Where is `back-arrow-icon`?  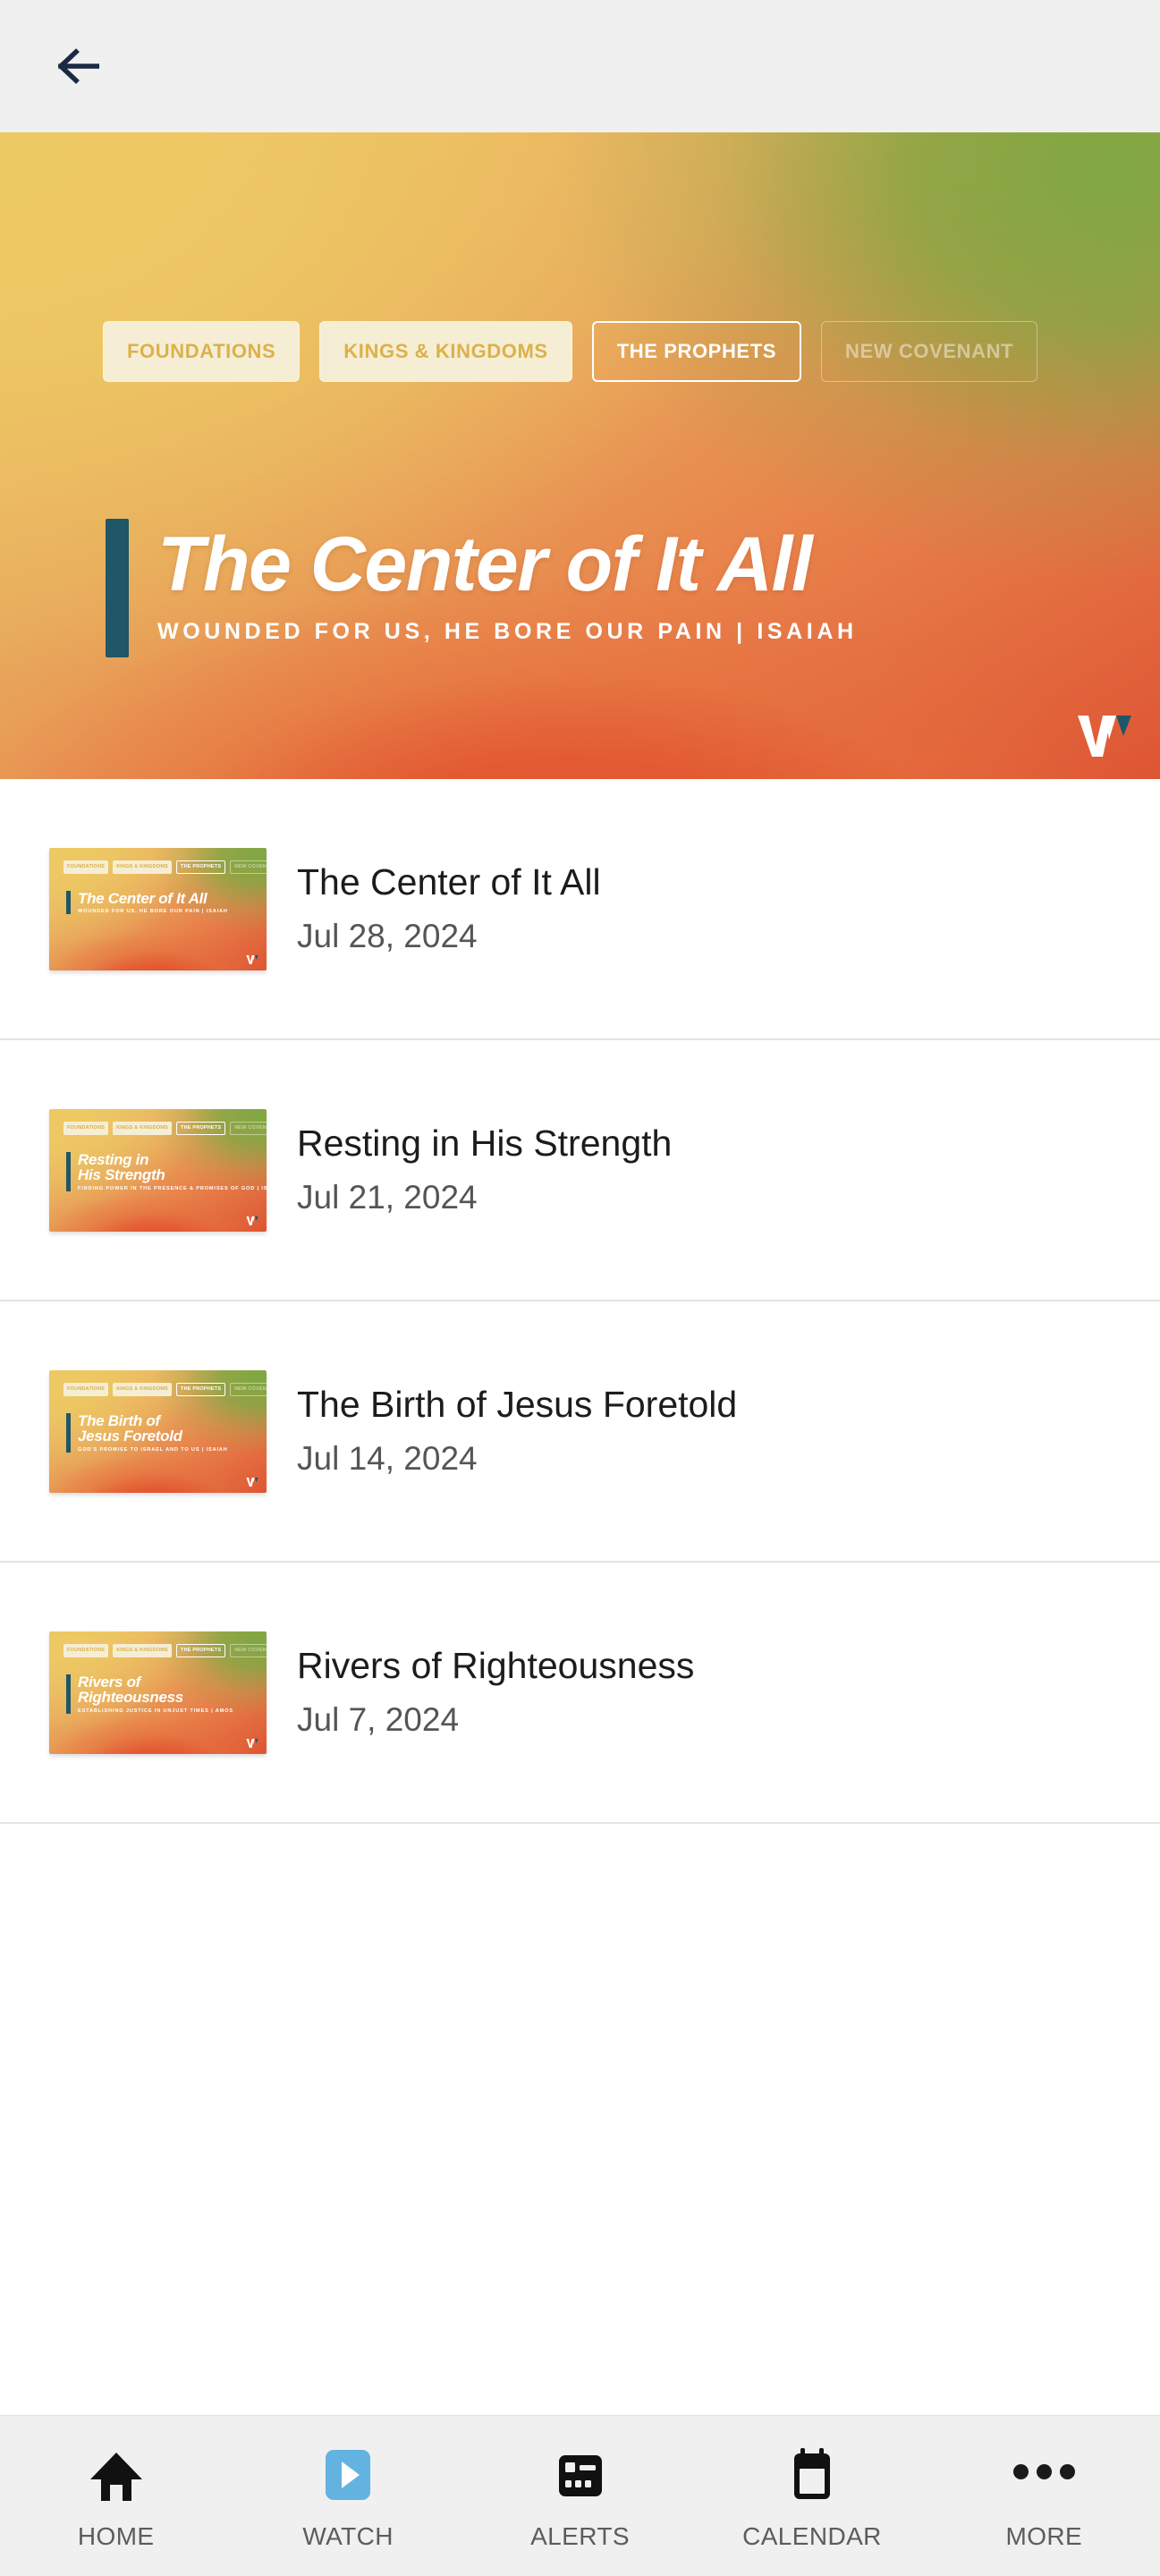 back-arrow-icon is located at coordinates (78, 66).